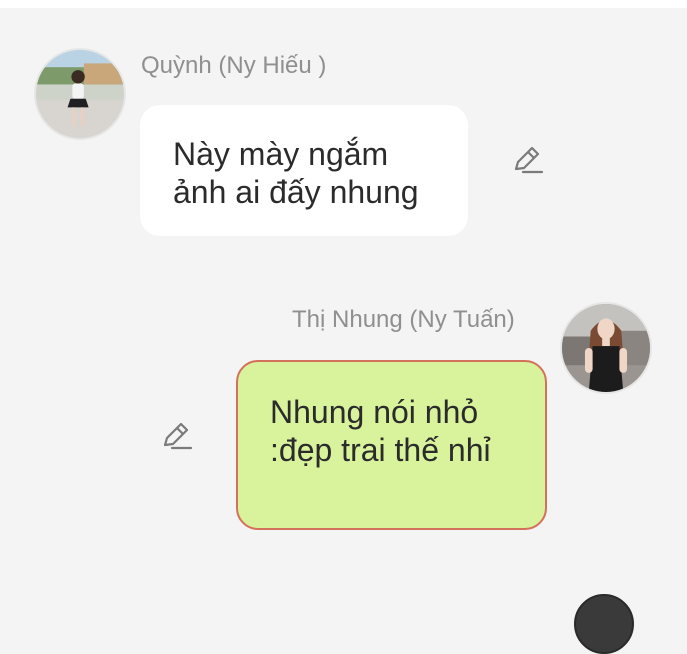  What do you see at coordinates (234, 65) in the screenshot?
I see `sender-name: Quỳnh (Ny Hiếu )` at bounding box center [234, 65].